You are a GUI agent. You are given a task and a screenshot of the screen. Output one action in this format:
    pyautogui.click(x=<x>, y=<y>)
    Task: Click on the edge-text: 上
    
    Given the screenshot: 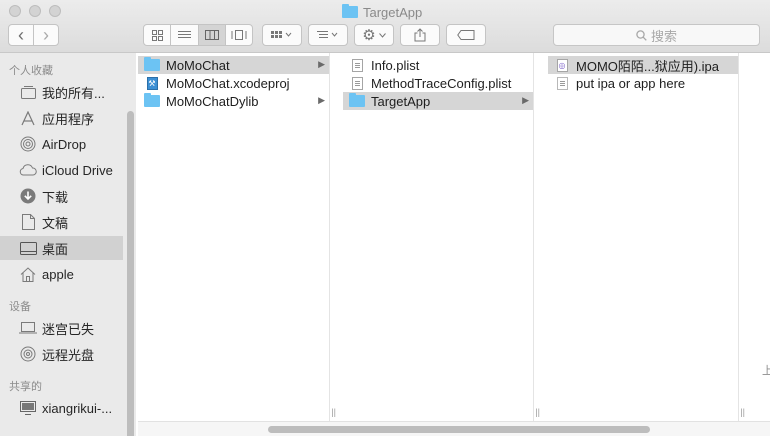 What is the action you would take?
    pyautogui.click(x=766, y=371)
    